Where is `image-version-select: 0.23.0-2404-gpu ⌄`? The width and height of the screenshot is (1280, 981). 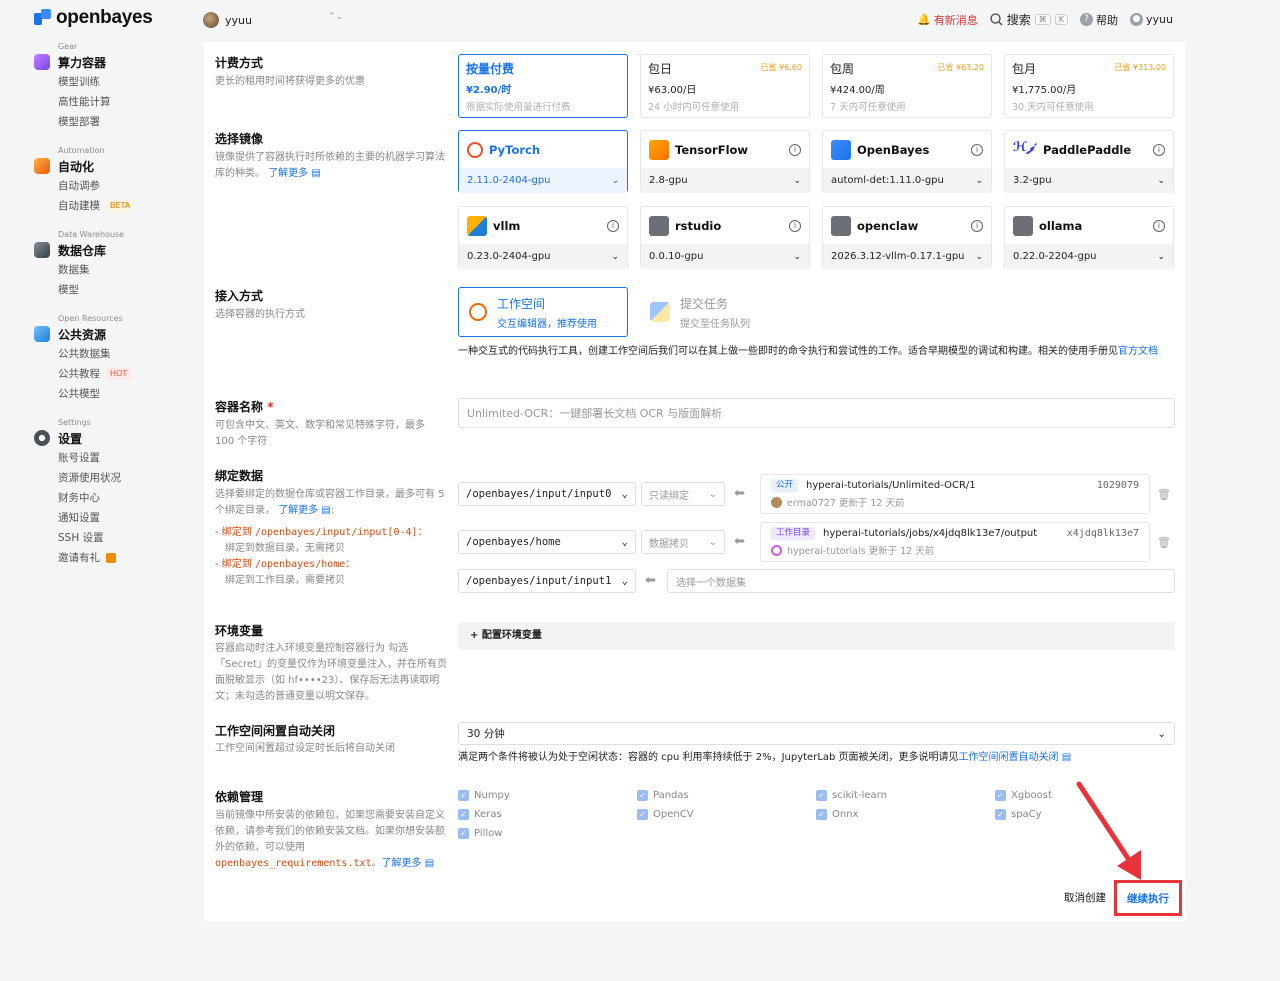 image-version-select: 0.23.0-2404-gpu ⌄ is located at coordinates (543, 256).